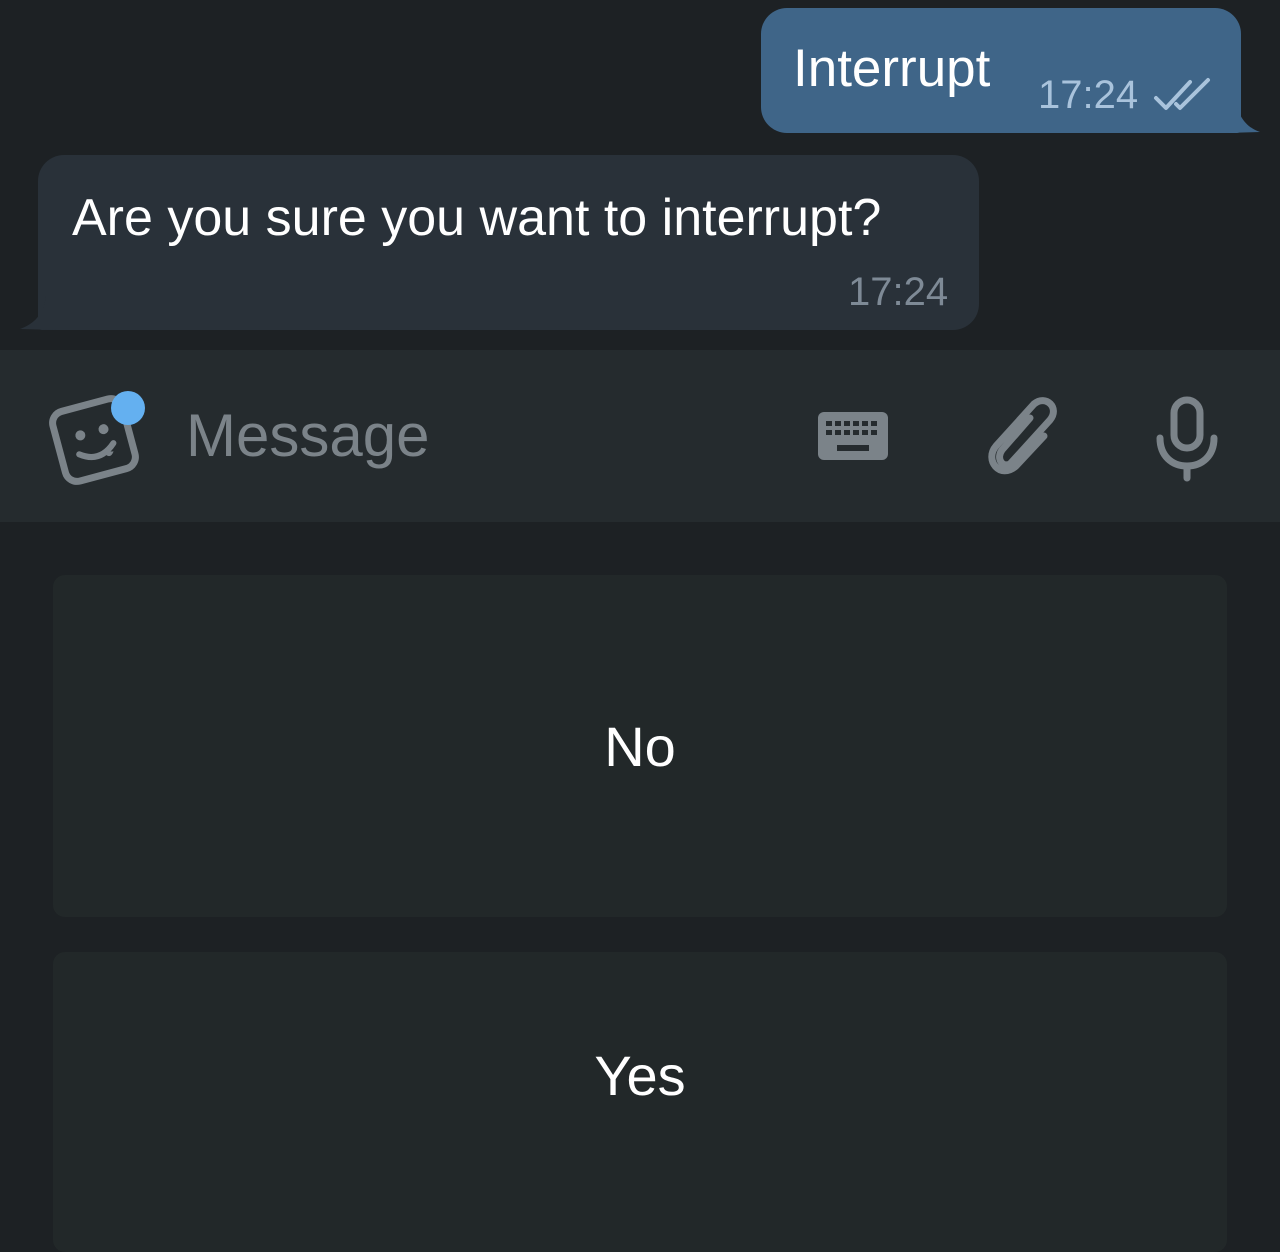 The image size is (1280, 1252). I want to click on yes-button-label: Yes, so click(640, 1075).